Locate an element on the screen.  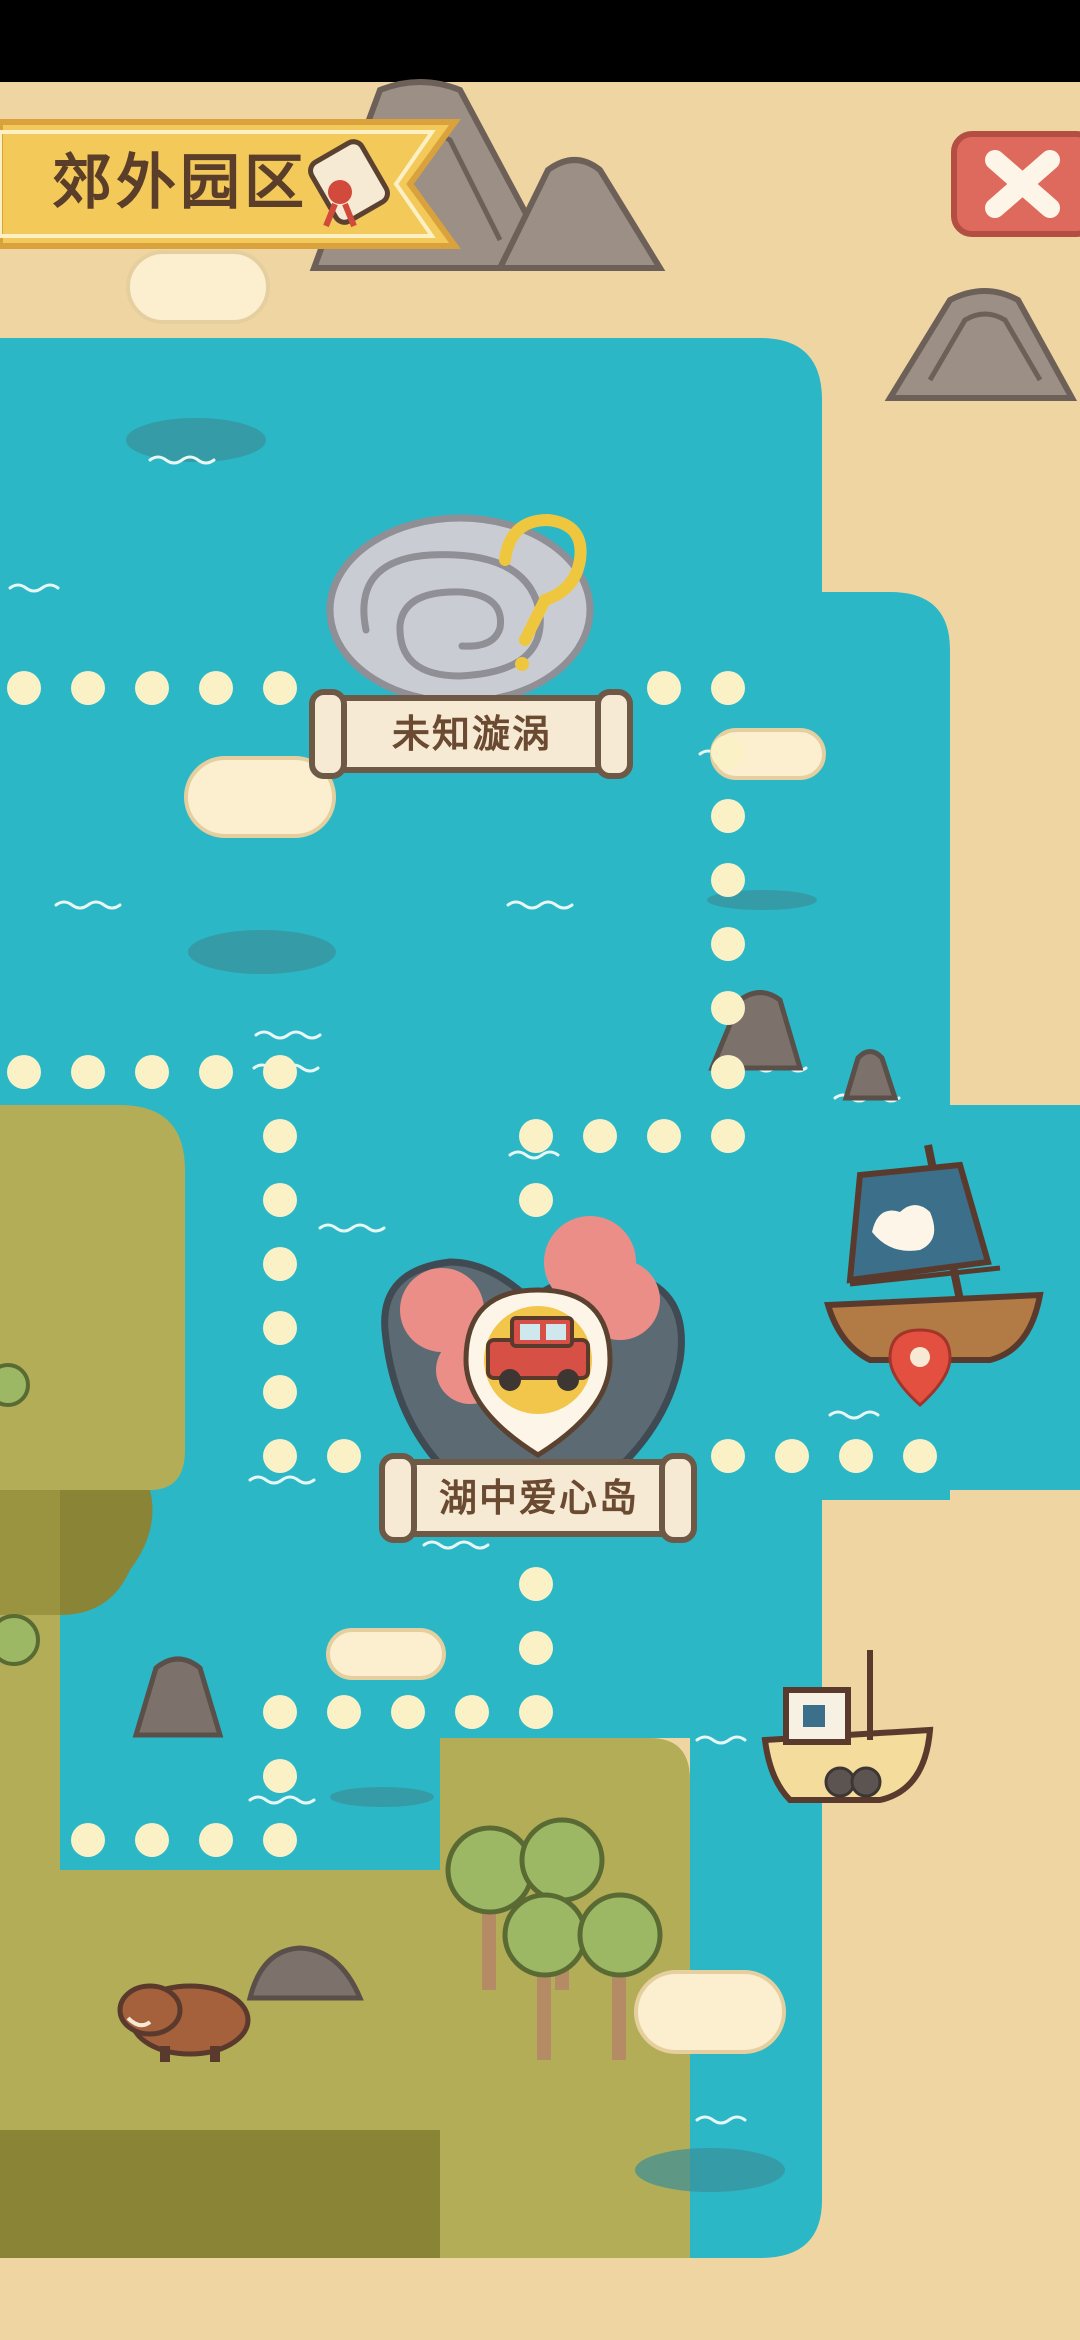
close-button is located at coordinates (1016, 184).